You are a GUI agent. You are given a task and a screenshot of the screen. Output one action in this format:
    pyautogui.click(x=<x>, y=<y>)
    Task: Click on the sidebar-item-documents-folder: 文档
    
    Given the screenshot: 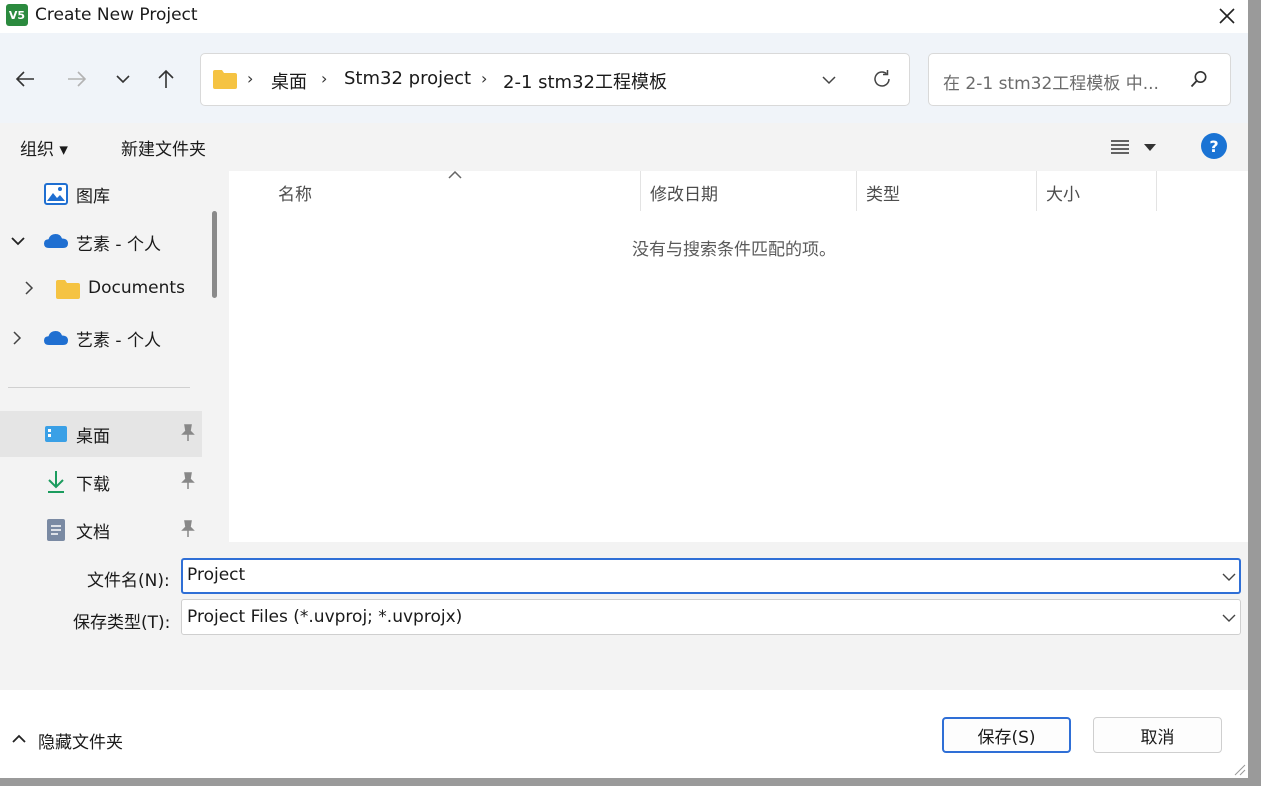 What is the action you would take?
    pyautogui.click(x=101, y=524)
    